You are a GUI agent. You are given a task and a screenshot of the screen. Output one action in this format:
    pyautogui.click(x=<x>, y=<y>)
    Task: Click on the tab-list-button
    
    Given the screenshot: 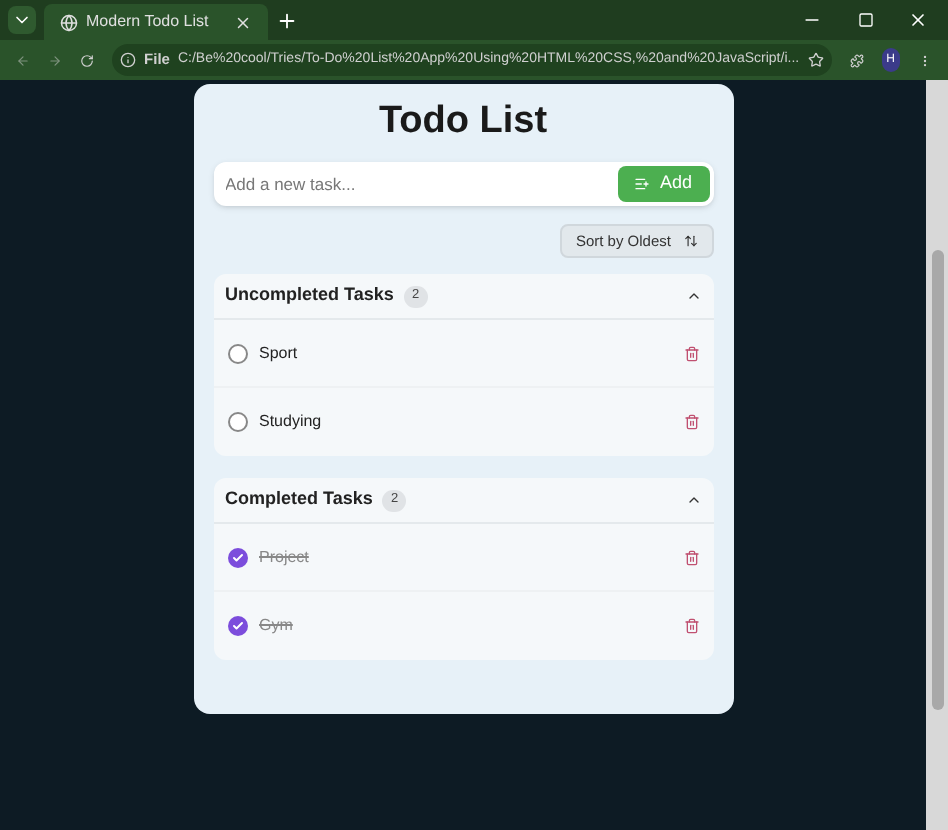 What is the action you would take?
    pyautogui.click(x=22, y=20)
    